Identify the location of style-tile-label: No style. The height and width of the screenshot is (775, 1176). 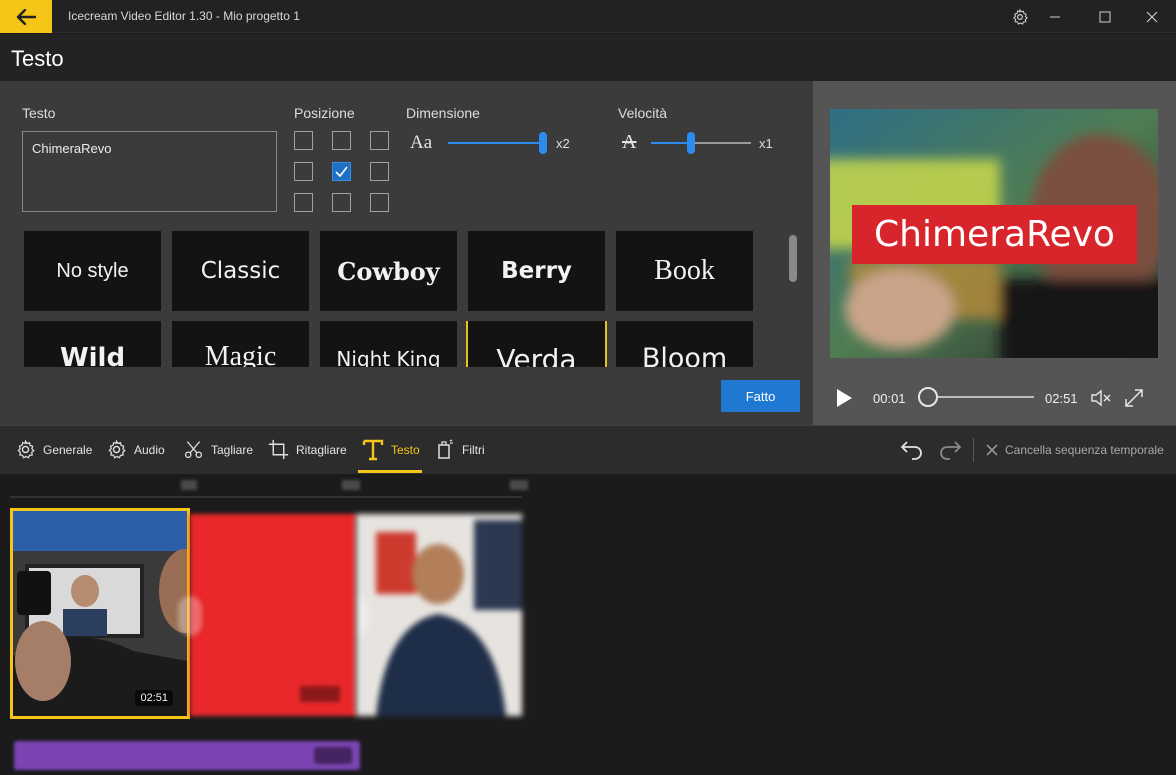
(92, 270).